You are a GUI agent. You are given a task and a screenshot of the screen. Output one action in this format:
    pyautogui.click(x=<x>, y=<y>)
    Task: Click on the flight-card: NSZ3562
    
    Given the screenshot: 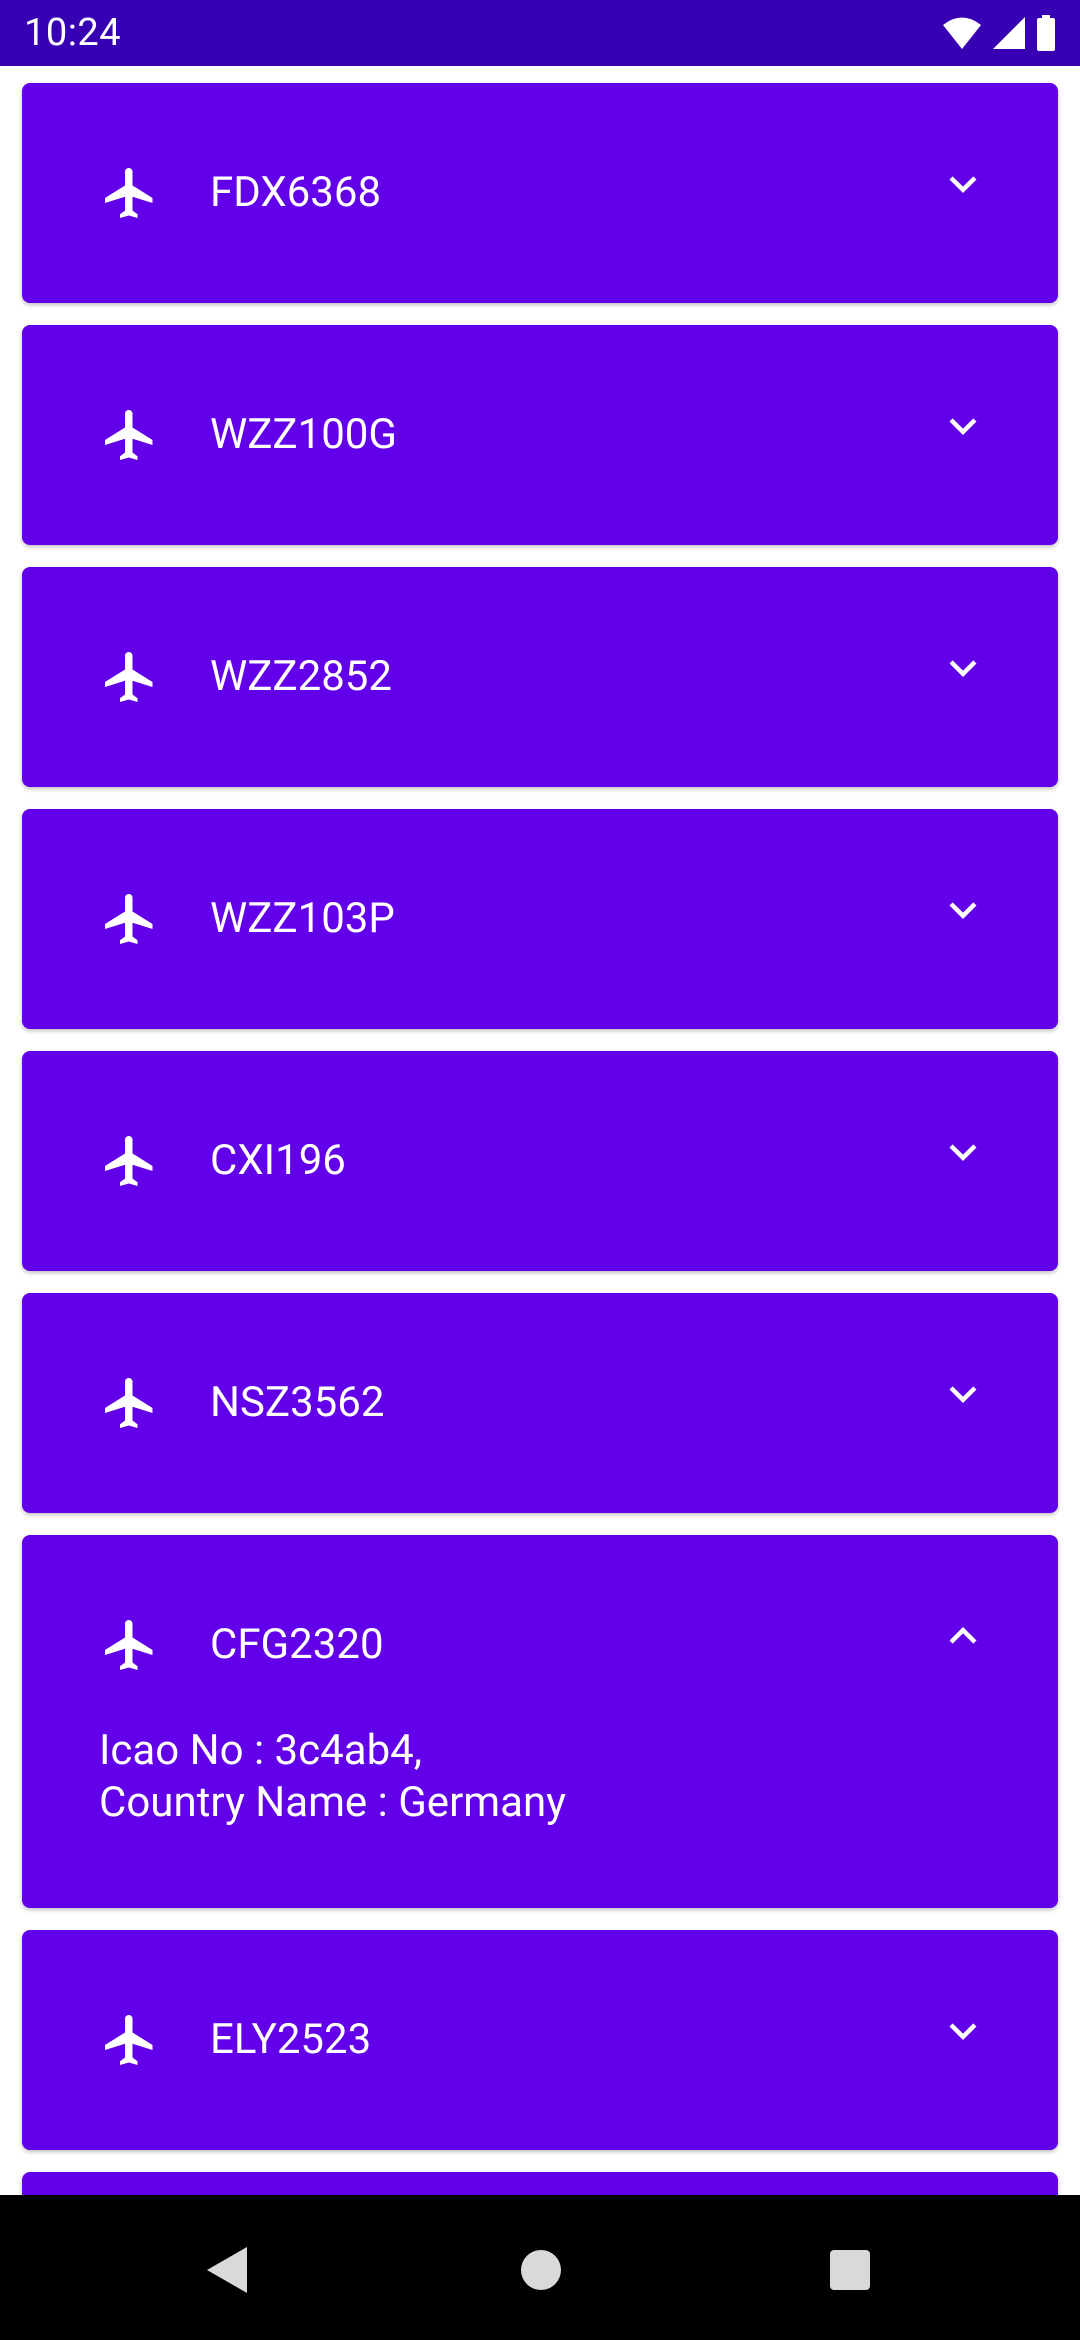 What is the action you would take?
    pyautogui.click(x=540, y=1403)
    